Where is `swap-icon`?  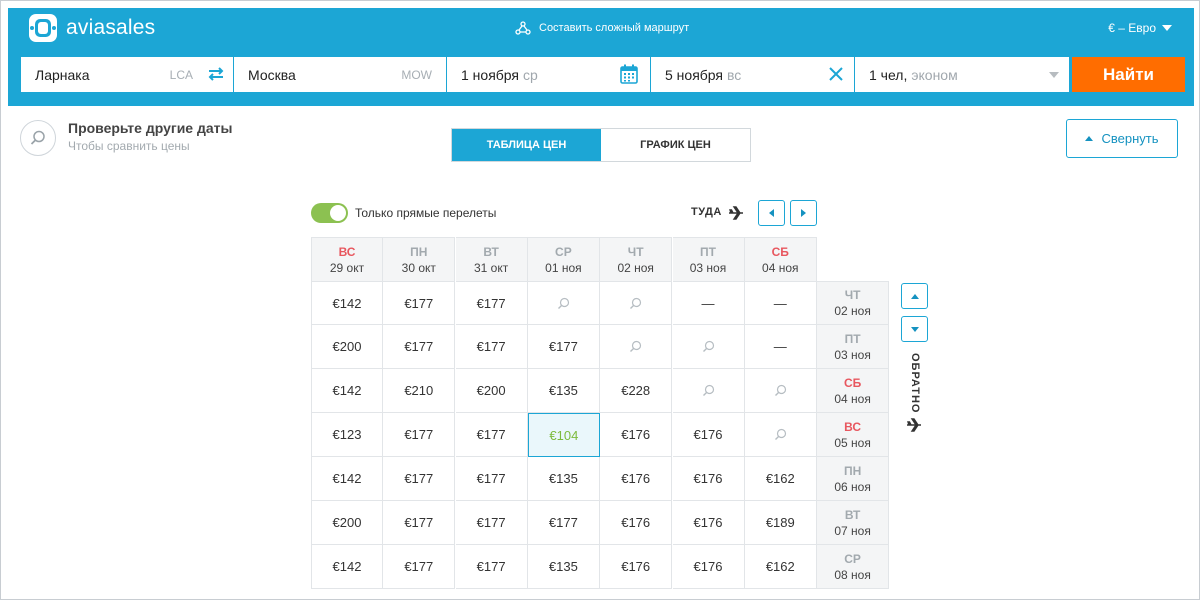
swap-icon is located at coordinates (216, 74).